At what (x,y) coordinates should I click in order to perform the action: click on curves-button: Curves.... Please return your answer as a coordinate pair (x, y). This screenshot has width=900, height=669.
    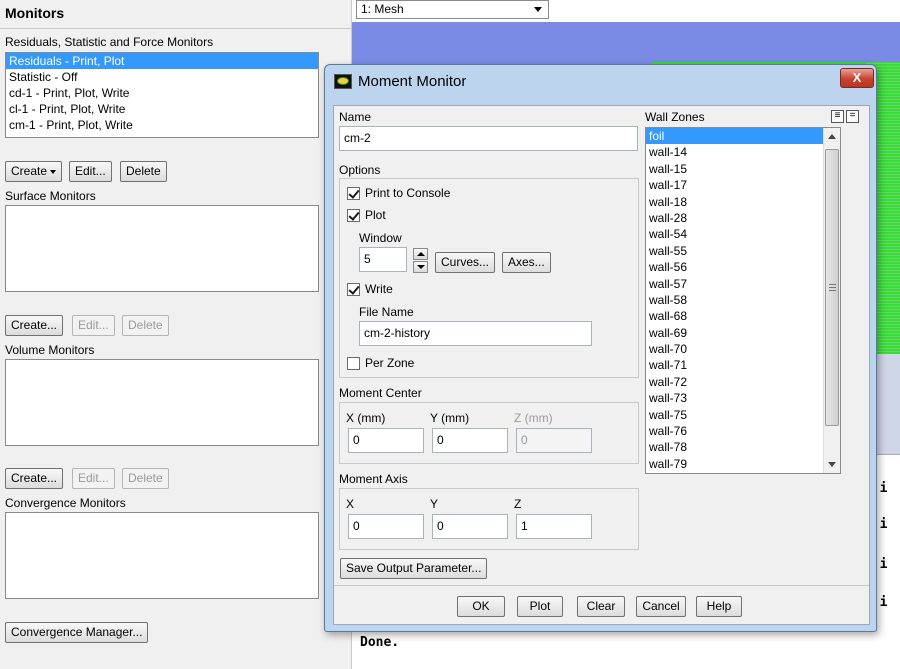
    Looking at the image, I should click on (465, 262).